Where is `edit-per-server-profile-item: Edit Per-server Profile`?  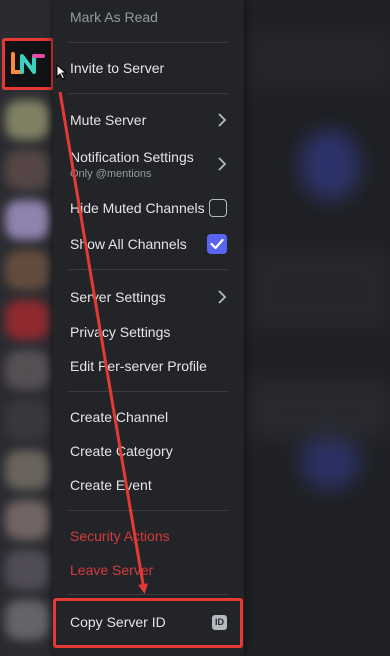
edit-per-server-profile-item: Edit Per-server Profile is located at coordinates (148, 366).